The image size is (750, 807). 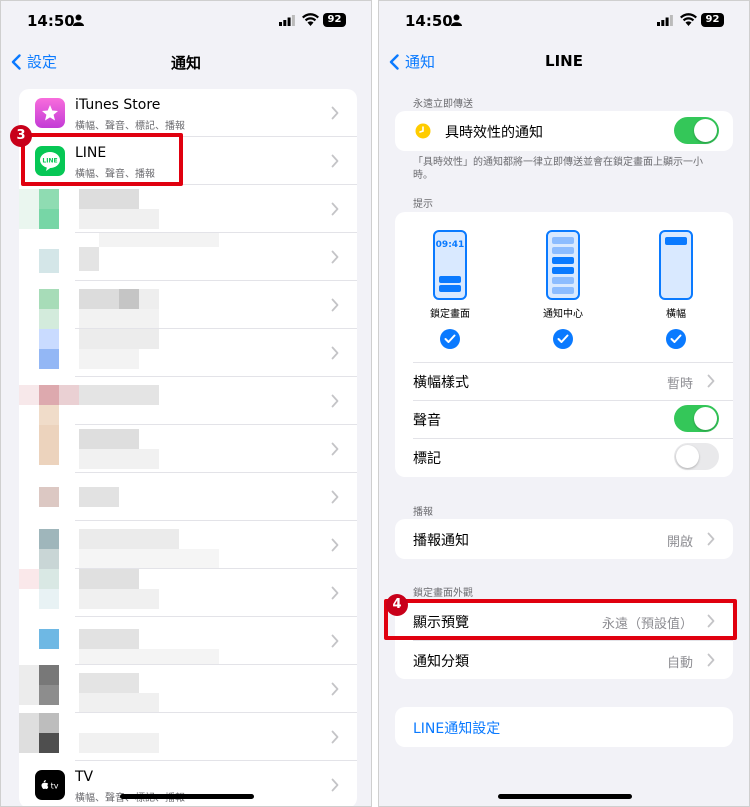 I want to click on alerts-card: 09:41 鎖定畫面 通知中心 橫幅 橫幅樣式 暫時 聲音 標記, so click(x=564, y=344).